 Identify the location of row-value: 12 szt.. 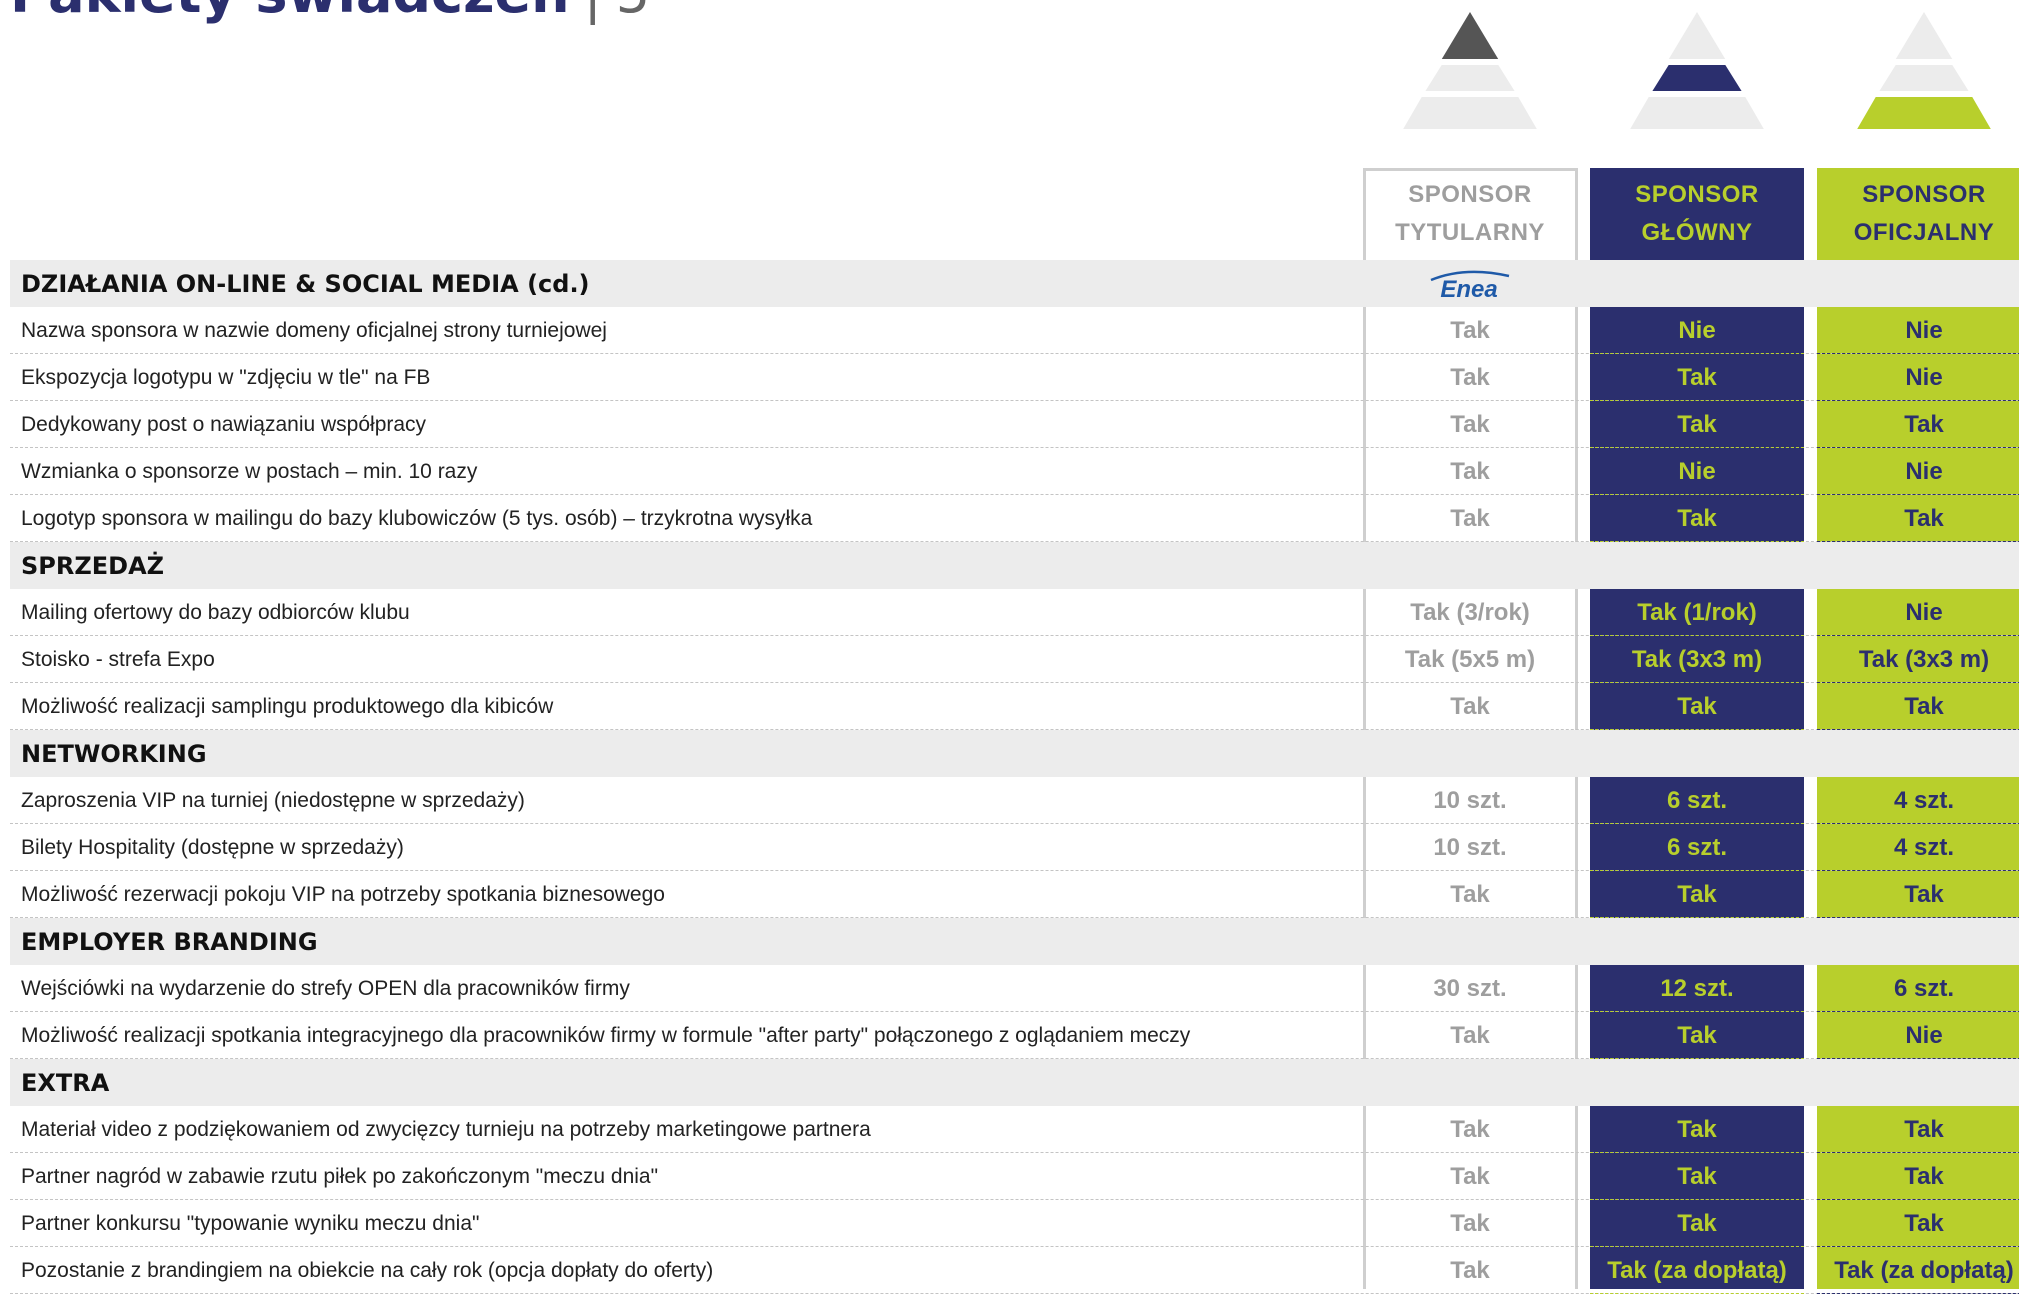
(1697, 988).